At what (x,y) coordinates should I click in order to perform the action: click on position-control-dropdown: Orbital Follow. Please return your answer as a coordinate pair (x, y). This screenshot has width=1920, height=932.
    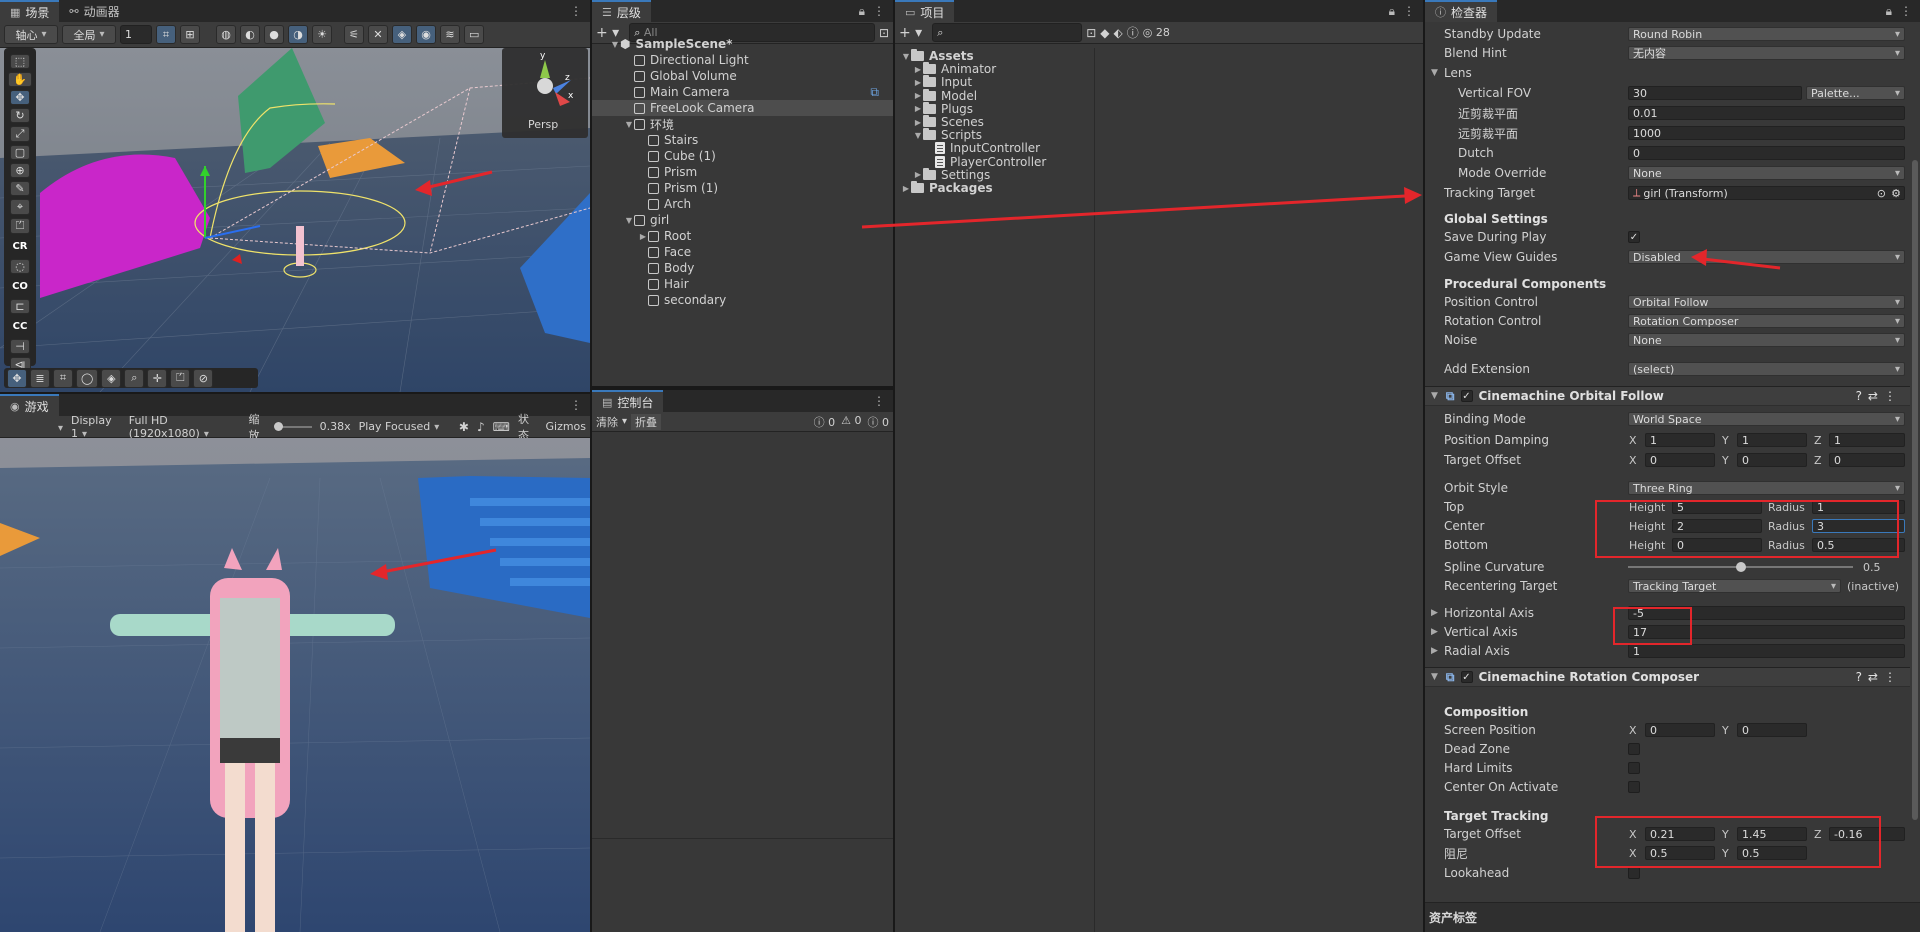
    Looking at the image, I should click on (1766, 302).